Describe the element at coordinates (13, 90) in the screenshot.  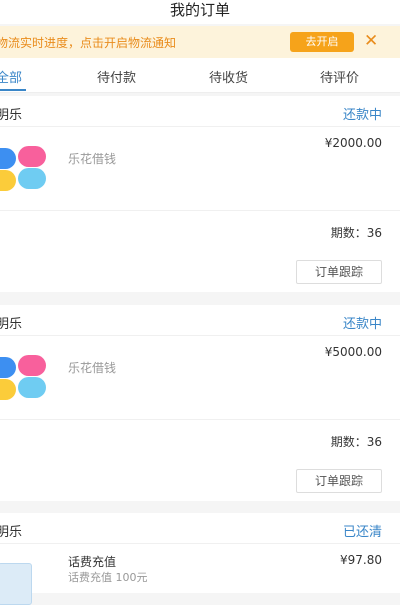
I see `active-tab-indicator` at that location.